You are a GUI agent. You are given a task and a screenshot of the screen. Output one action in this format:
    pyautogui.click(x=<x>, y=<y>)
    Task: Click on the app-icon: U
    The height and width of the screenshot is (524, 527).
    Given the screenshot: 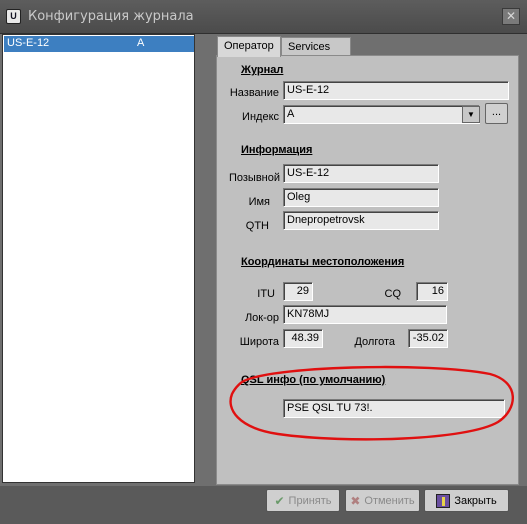 What is the action you would take?
    pyautogui.click(x=13, y=16)
    